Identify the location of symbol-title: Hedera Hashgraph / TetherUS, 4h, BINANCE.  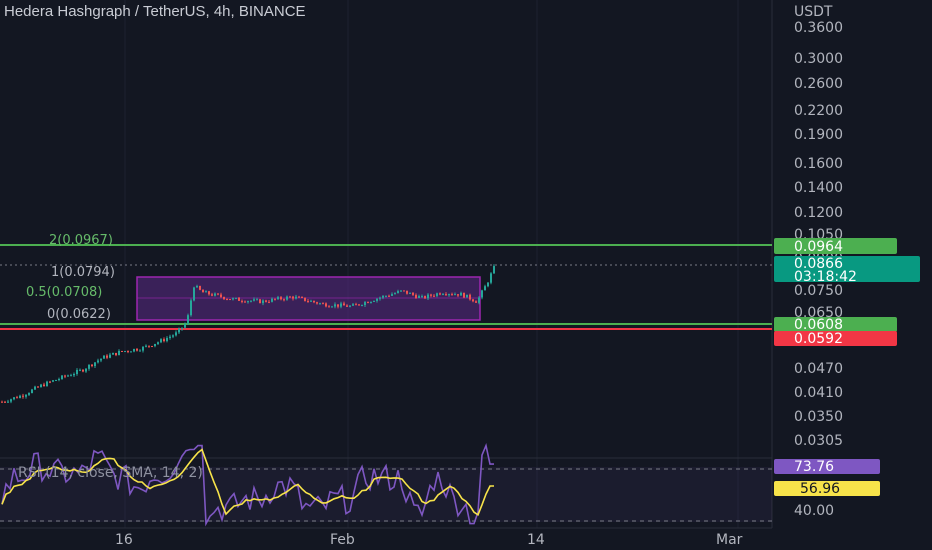
(155, 11).